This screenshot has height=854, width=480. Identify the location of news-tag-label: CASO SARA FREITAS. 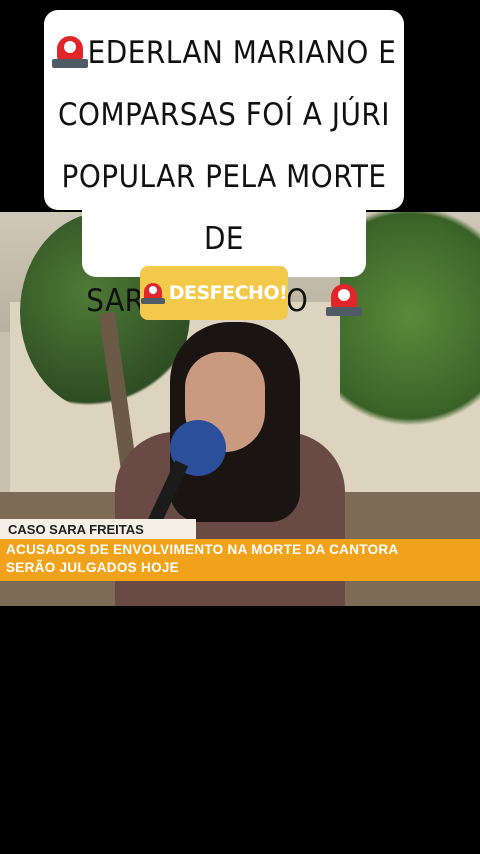
(76, 529).